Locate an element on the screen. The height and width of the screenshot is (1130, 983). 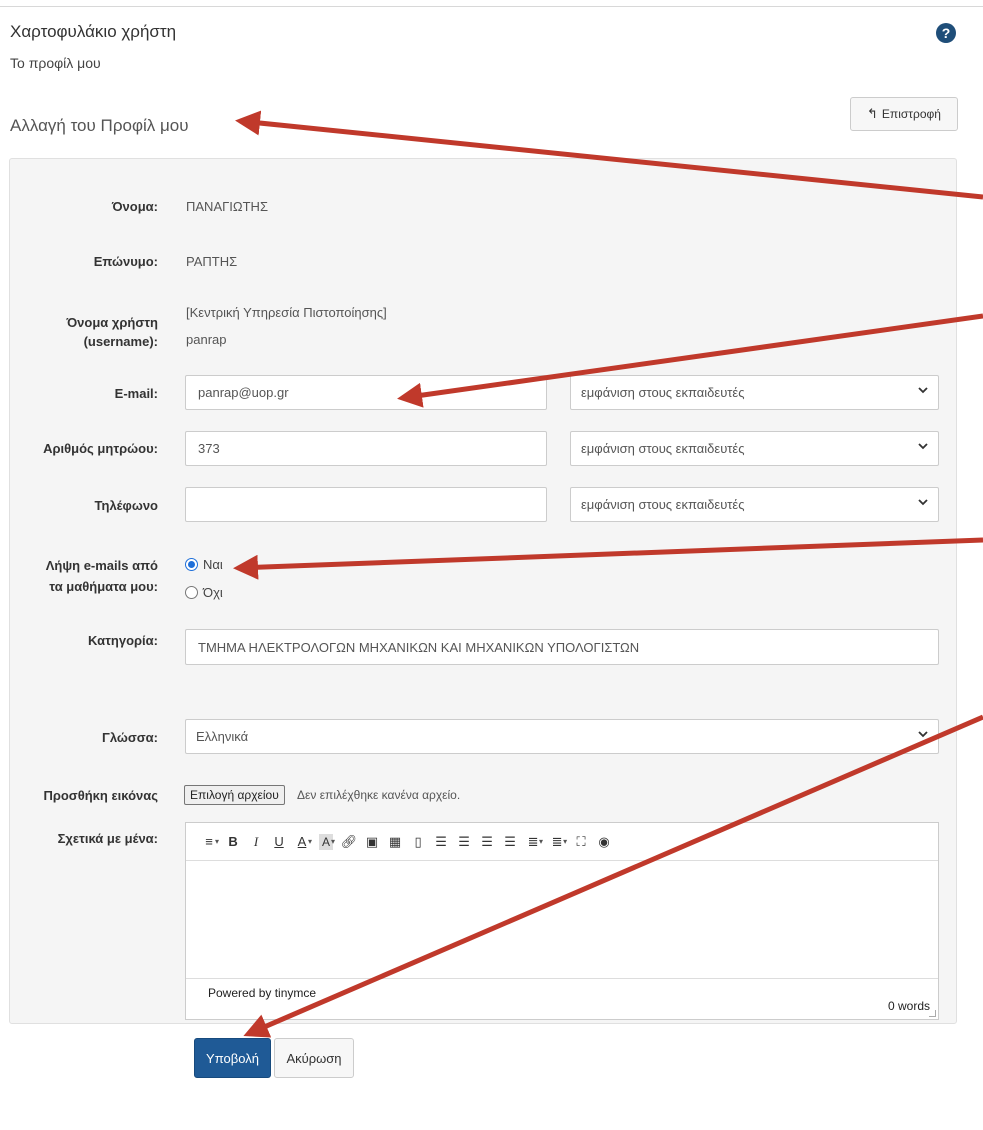
align-right-icon: ☰ is located at coordinates (487, 842).